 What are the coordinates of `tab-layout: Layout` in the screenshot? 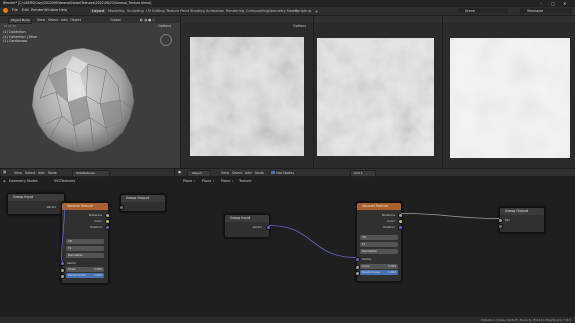 It's located at (98, 11).